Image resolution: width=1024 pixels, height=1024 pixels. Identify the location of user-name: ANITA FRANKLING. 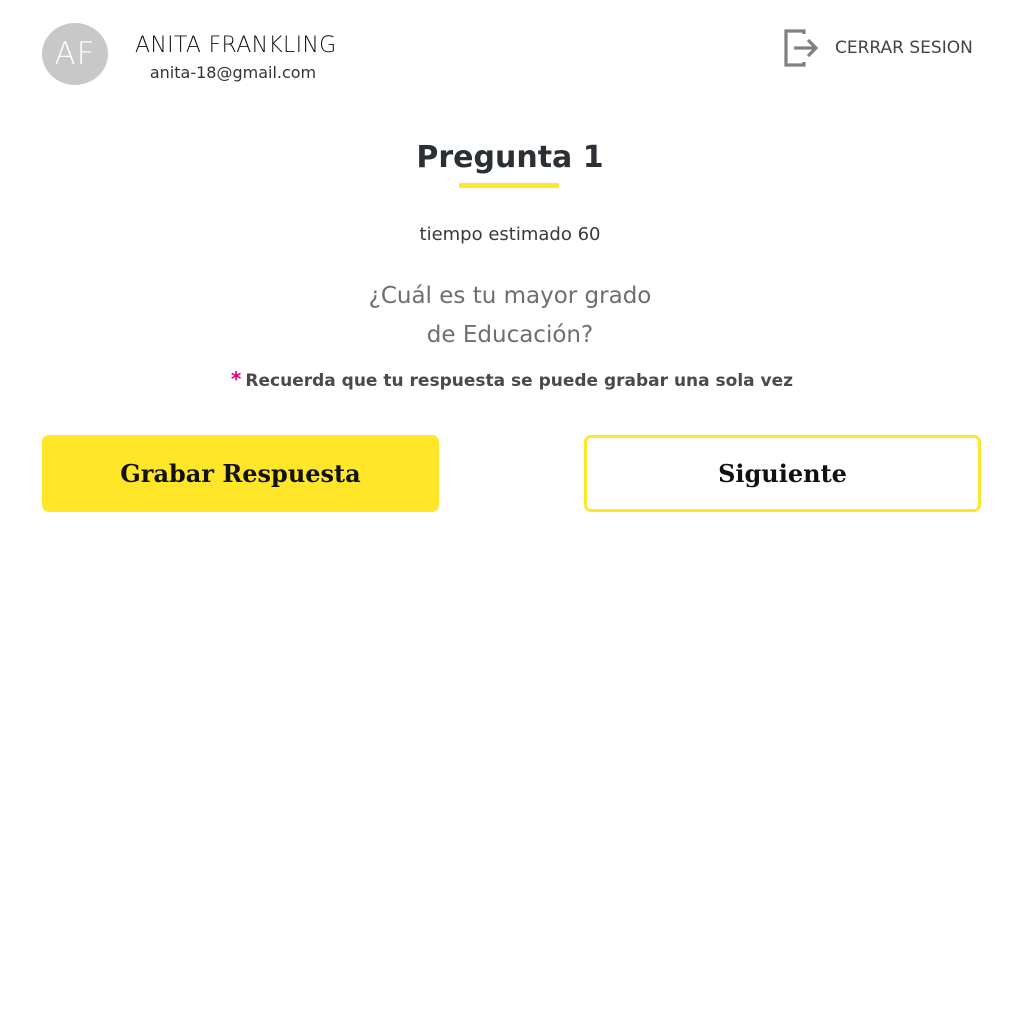
(236, 45).